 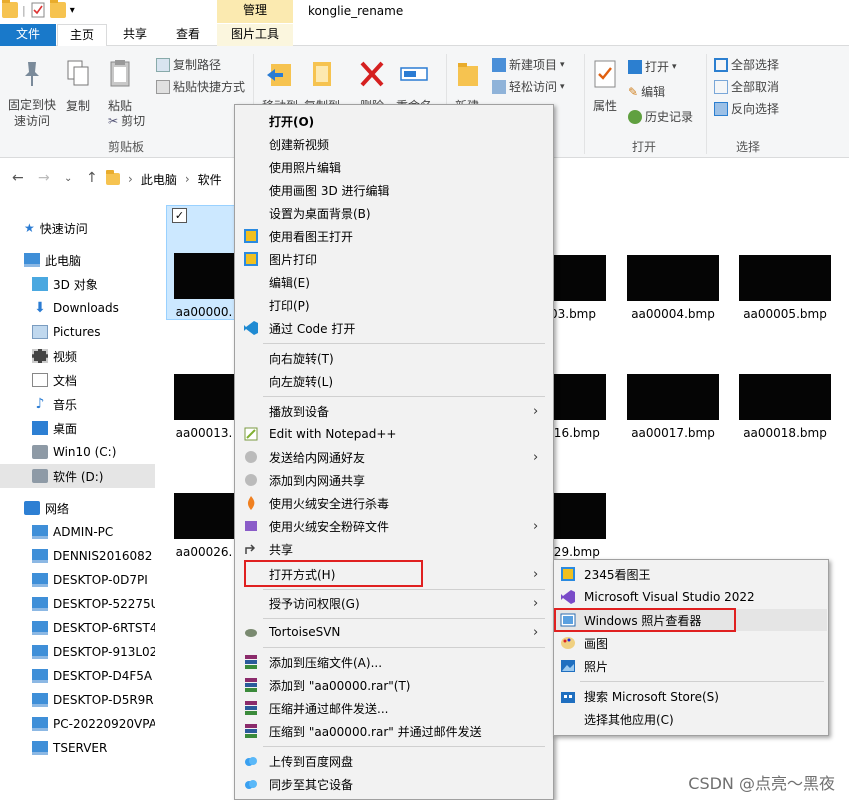 I want to click on sidebar-item-network-pc: ADMIN-PC, so click(x=77, y=532).